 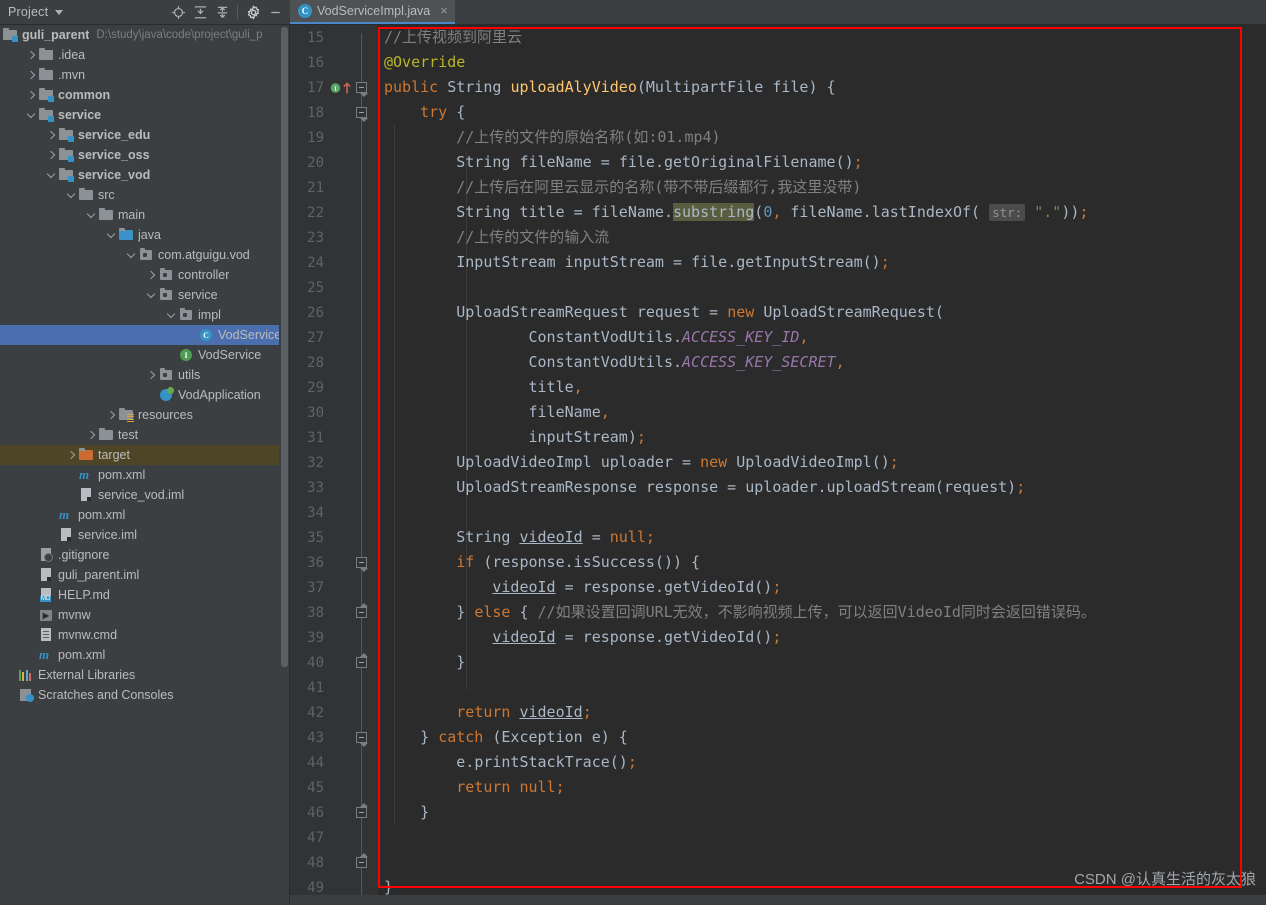 I want to click on sidebar-item-common: common, so click(x=144, y=95).